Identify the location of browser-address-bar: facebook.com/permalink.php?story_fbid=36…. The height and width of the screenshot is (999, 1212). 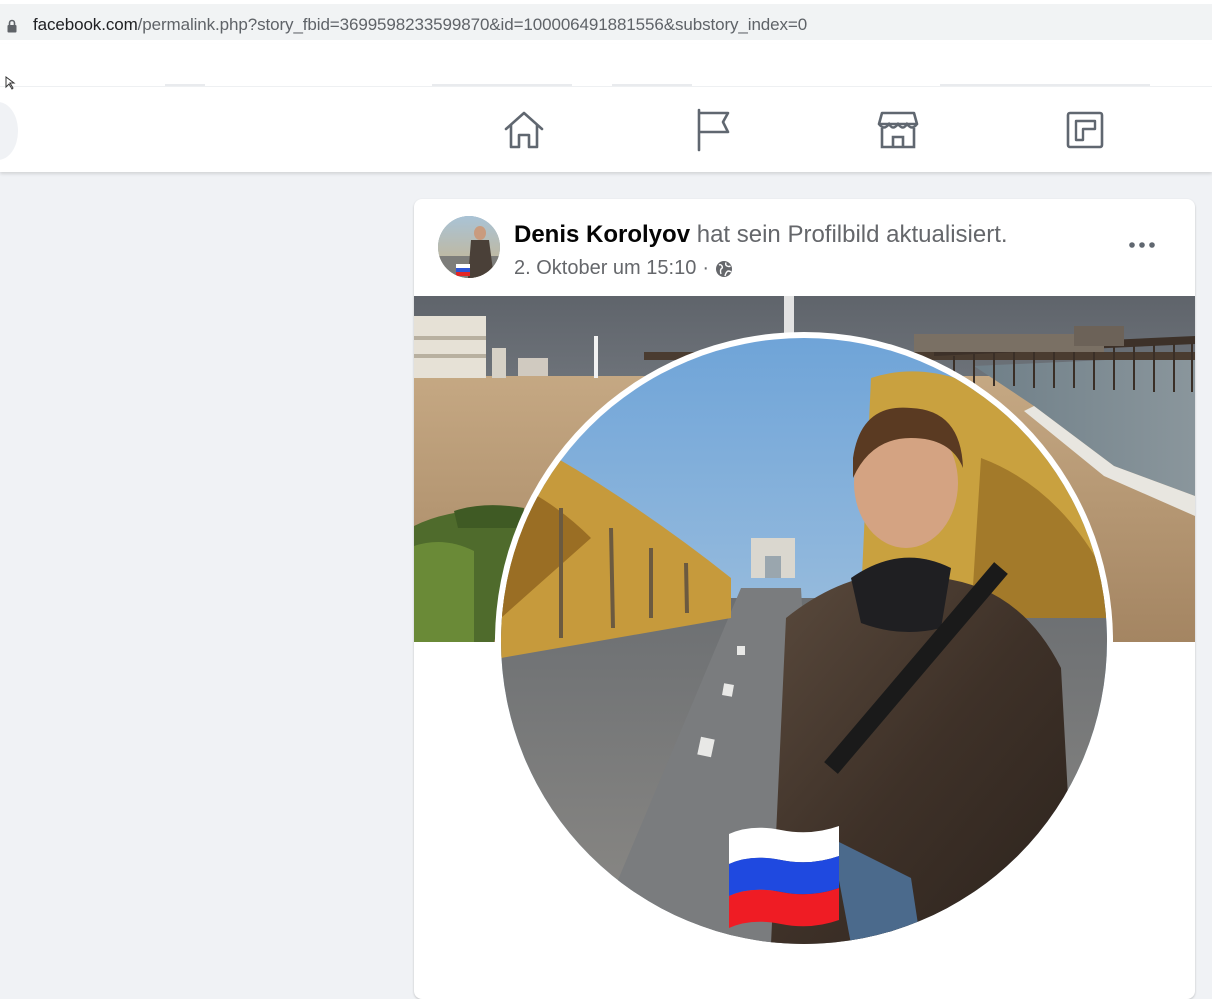
(606, 22).